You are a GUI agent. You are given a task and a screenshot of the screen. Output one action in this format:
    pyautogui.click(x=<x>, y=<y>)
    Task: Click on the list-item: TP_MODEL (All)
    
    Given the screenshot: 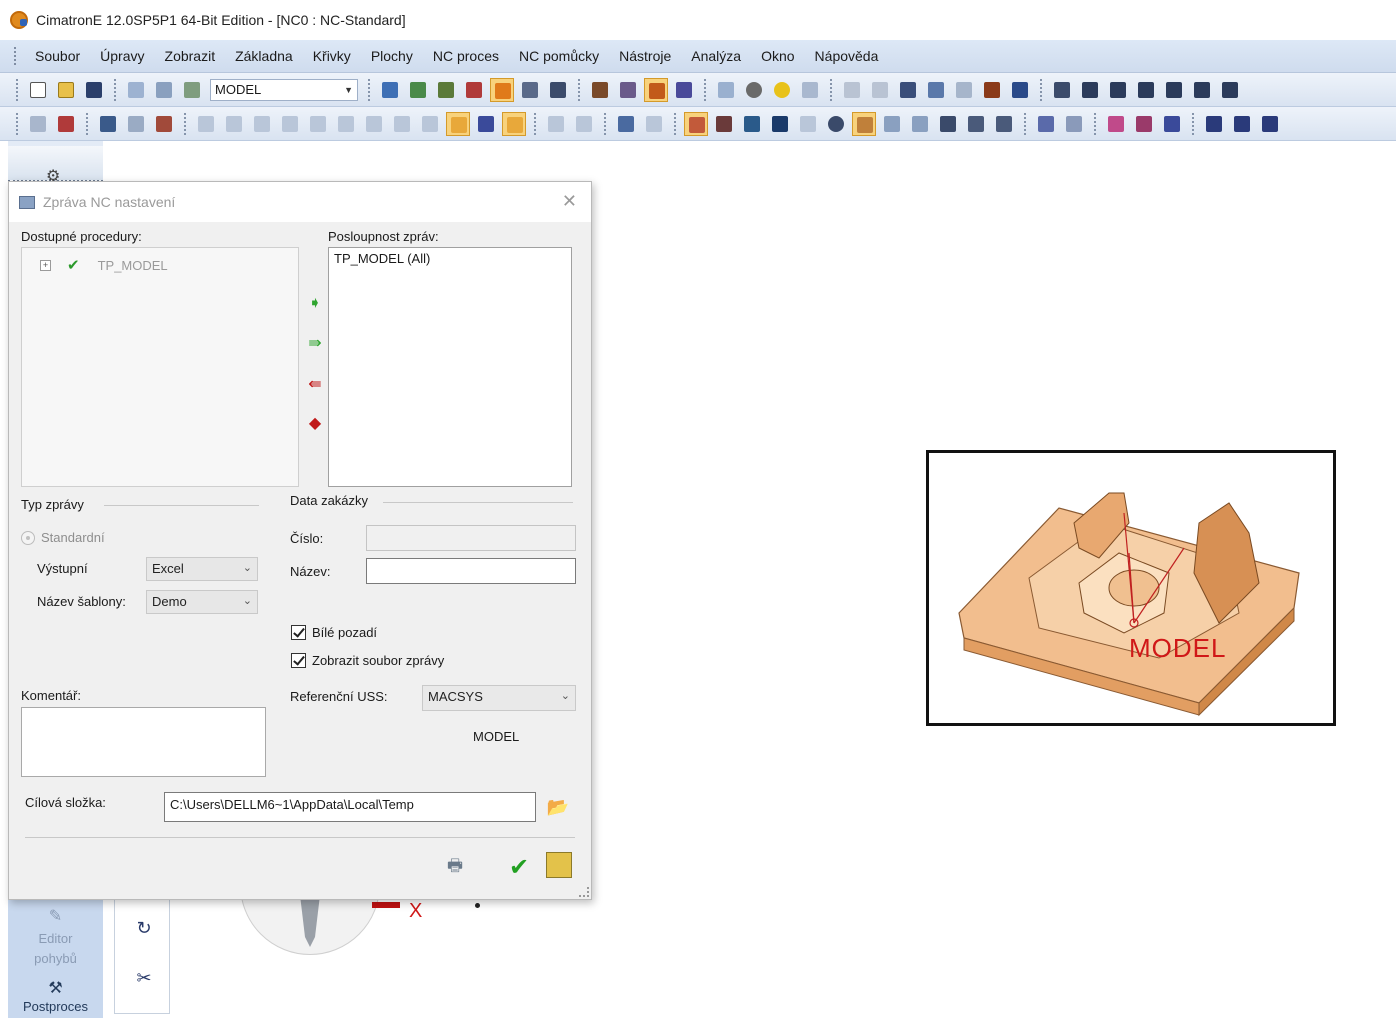 What is the action you would take?
    pyautogui.click(x=382, y=258)
    